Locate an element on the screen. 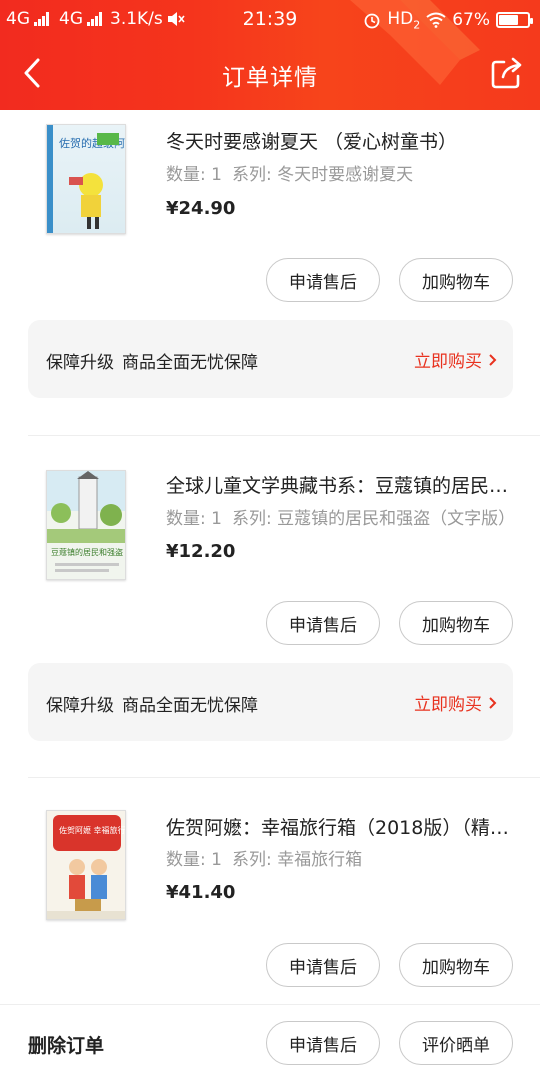 The image size is (540, 1080). product-meta-3: 数量: 1 系列: 幸福旅行箱 is located at coordinates (264, 860).